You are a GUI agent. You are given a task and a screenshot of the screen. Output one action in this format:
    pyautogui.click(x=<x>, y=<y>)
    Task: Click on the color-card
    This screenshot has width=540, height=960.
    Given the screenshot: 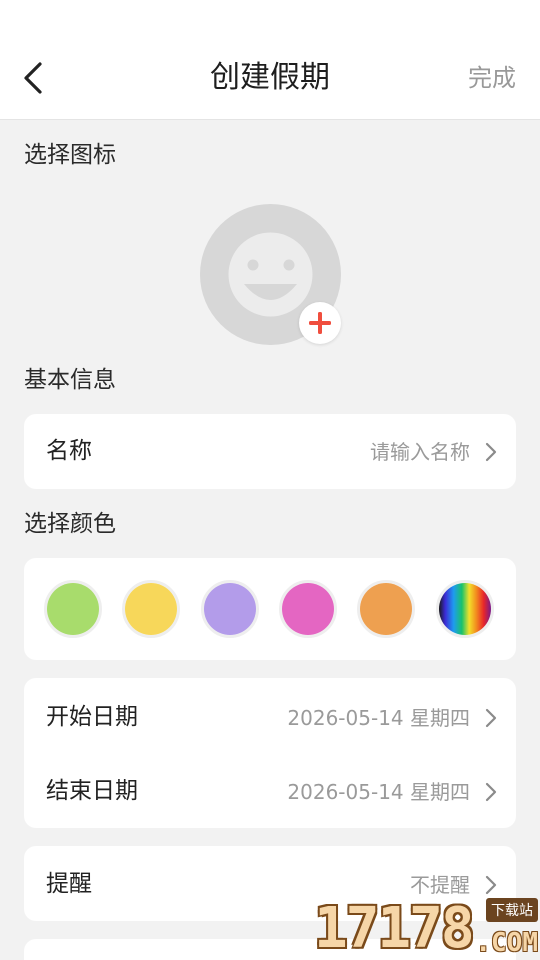 What is the action you would take?
    pyautogui.click(x=270, y=609)
    